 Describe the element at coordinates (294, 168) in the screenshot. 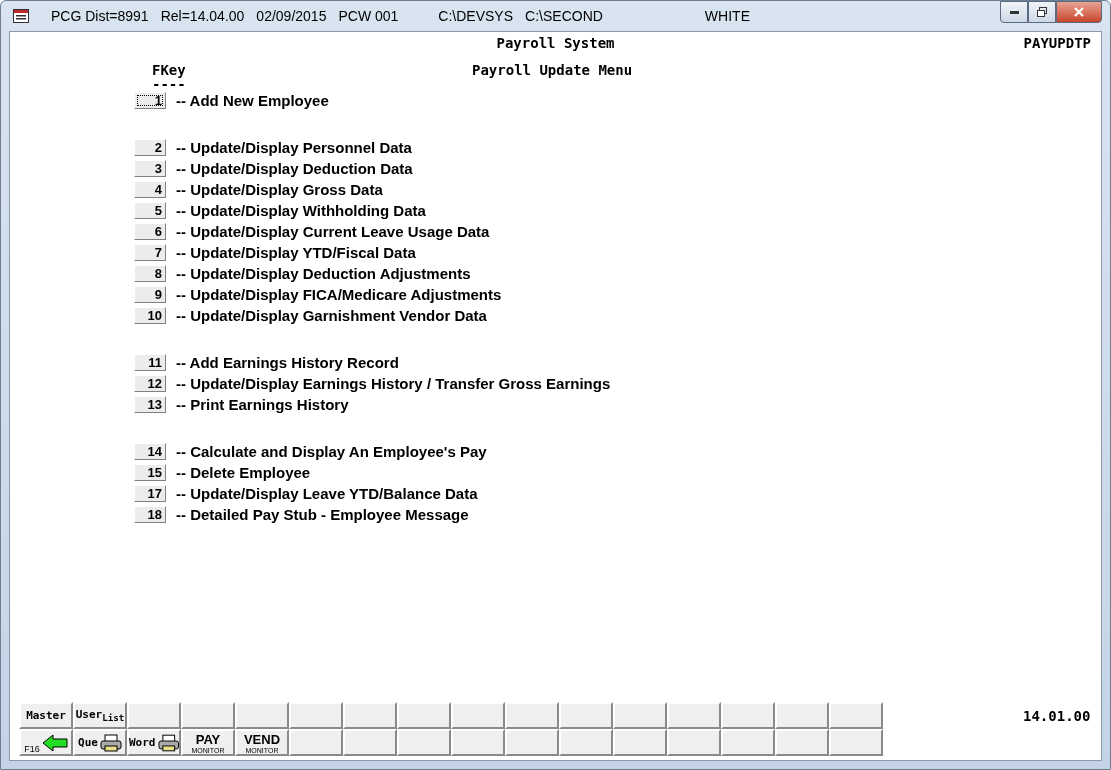

I see `menu-item-label: -- Update/Display Deduction Data` at that location.